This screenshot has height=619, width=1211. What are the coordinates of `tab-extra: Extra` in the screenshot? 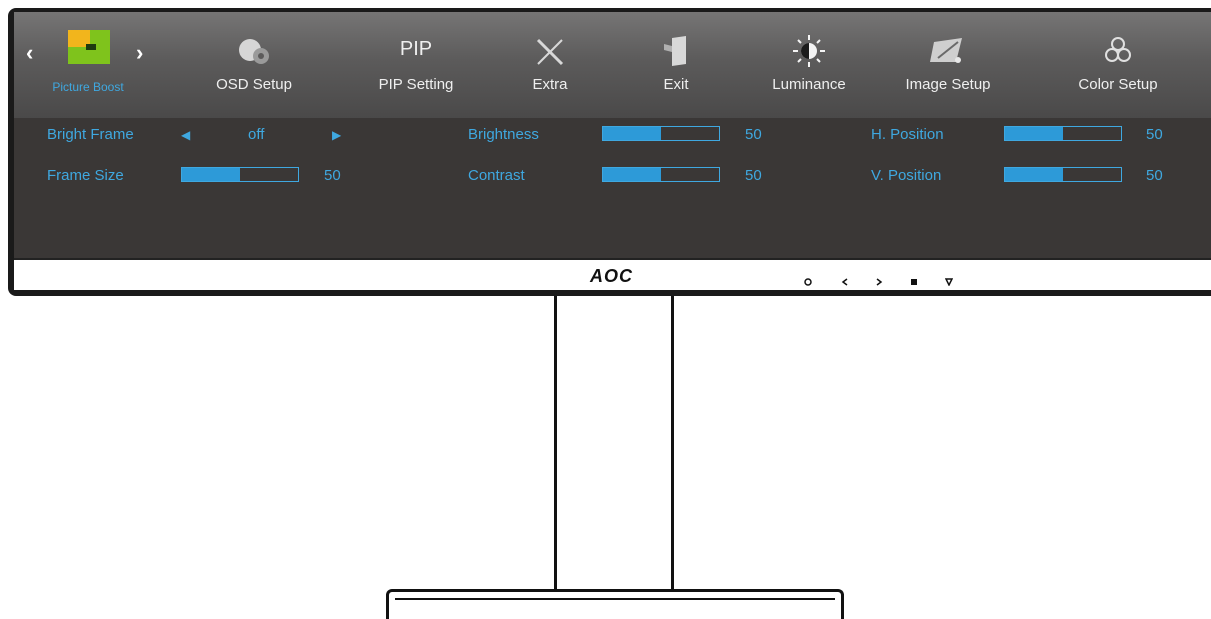 It's located at (550, 65).